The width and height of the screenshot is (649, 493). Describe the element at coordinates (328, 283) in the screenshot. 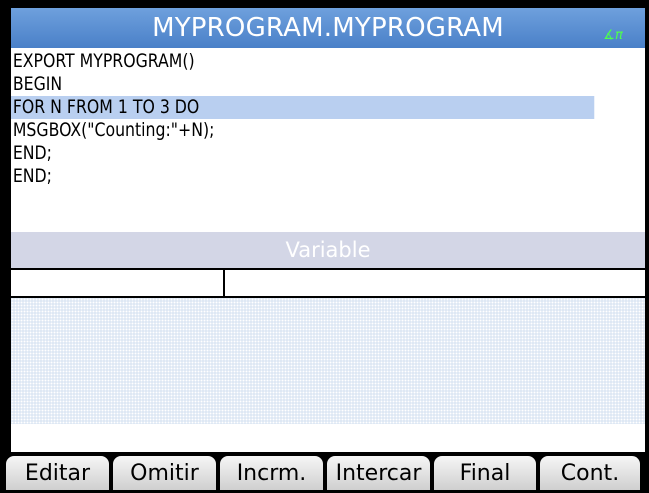

I see `variable-table` at that location.